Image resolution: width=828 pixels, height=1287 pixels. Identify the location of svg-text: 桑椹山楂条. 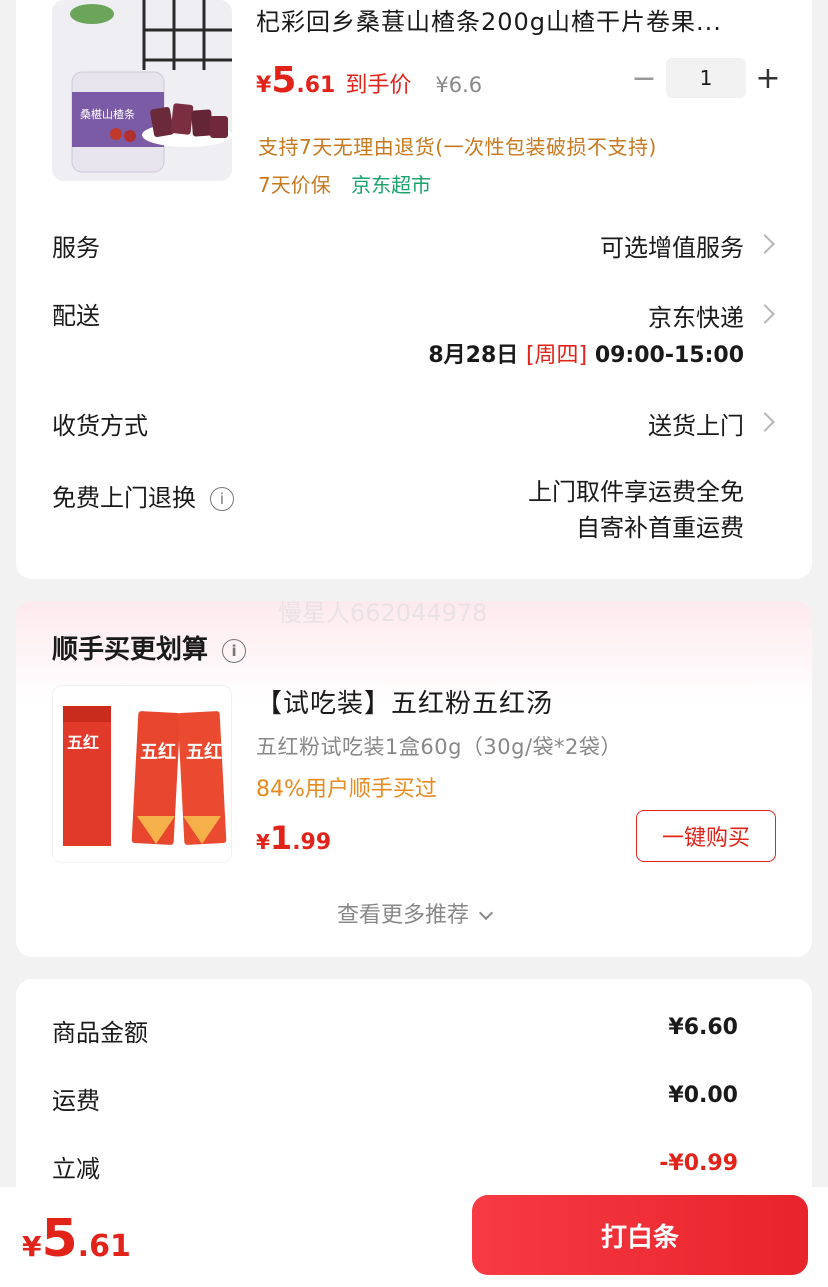
(107, 114).